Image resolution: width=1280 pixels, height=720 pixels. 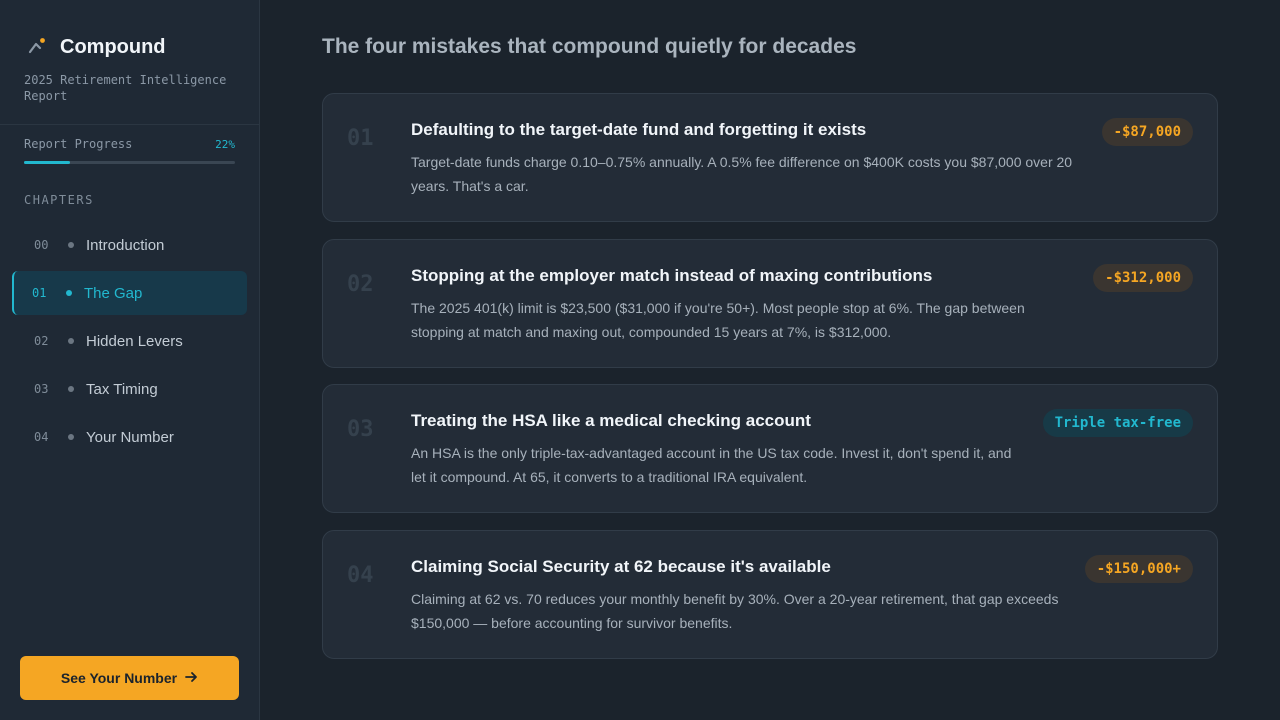 What do you see at coordinates (1147, 132) in the screenshot?
I see `impact-badge: -$87,000` at bounding box center [1147, 132].